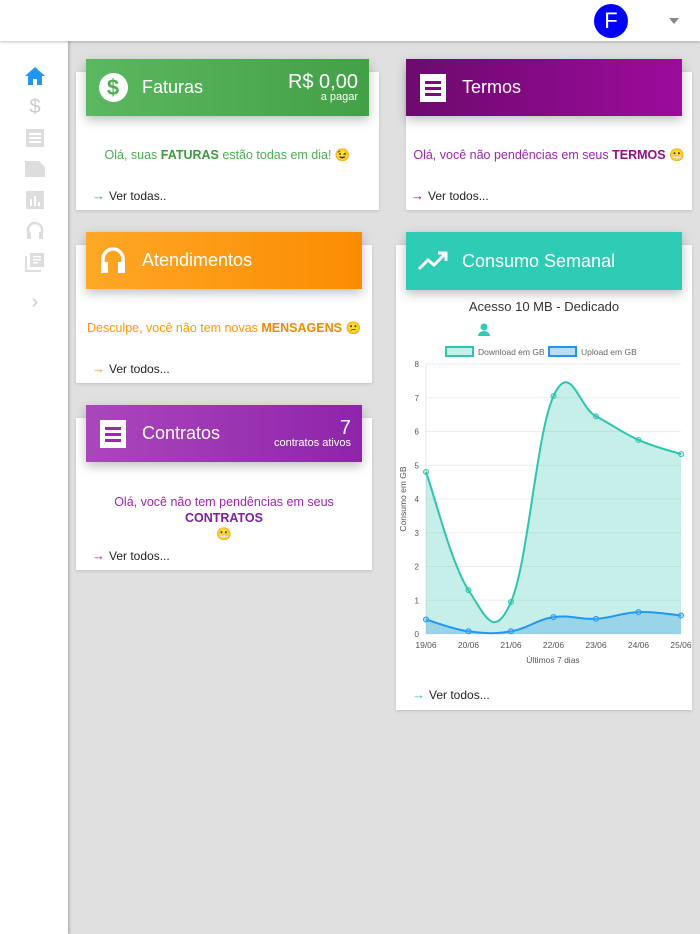  What do you see at coordinates (197, 260) in the screenshot?
I see `atendimentos-title: Atendimentos` at bounding box center [197, 260].